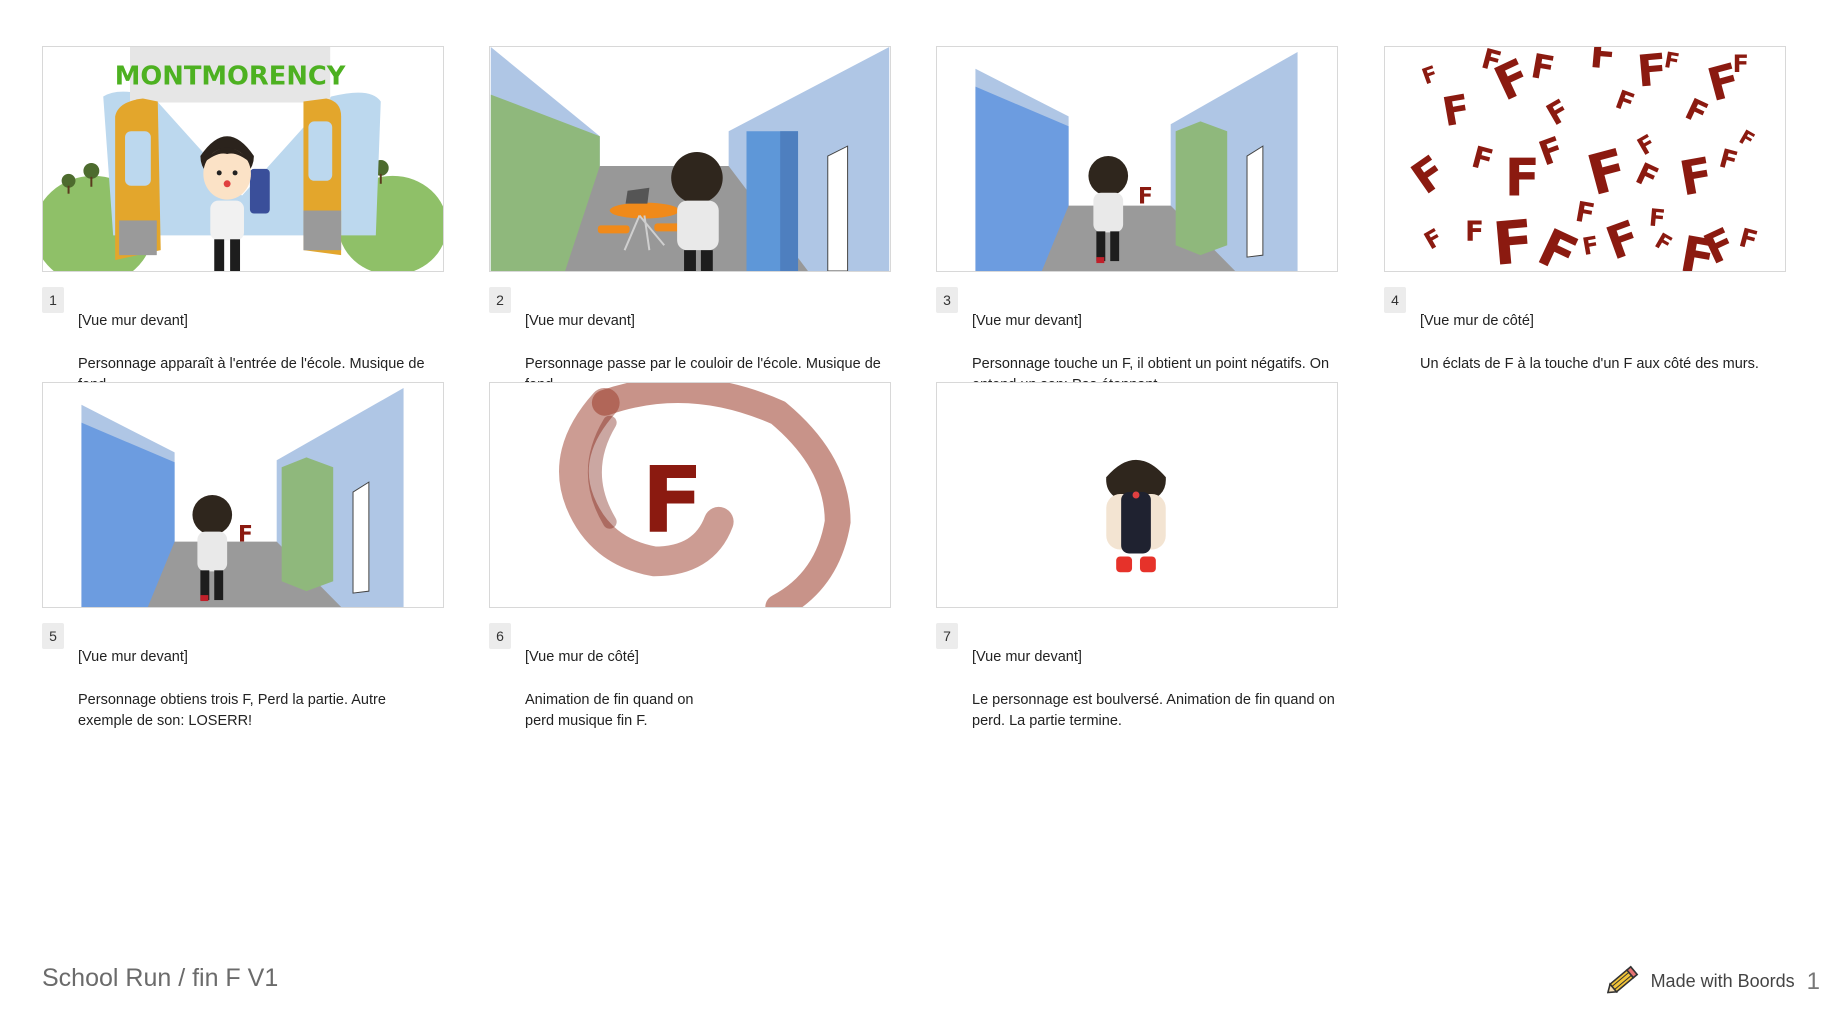  Describe the element at coordinates (230, 77) in the screenshot. I see `frame-1-sign: MONTMORENCY` at that location.